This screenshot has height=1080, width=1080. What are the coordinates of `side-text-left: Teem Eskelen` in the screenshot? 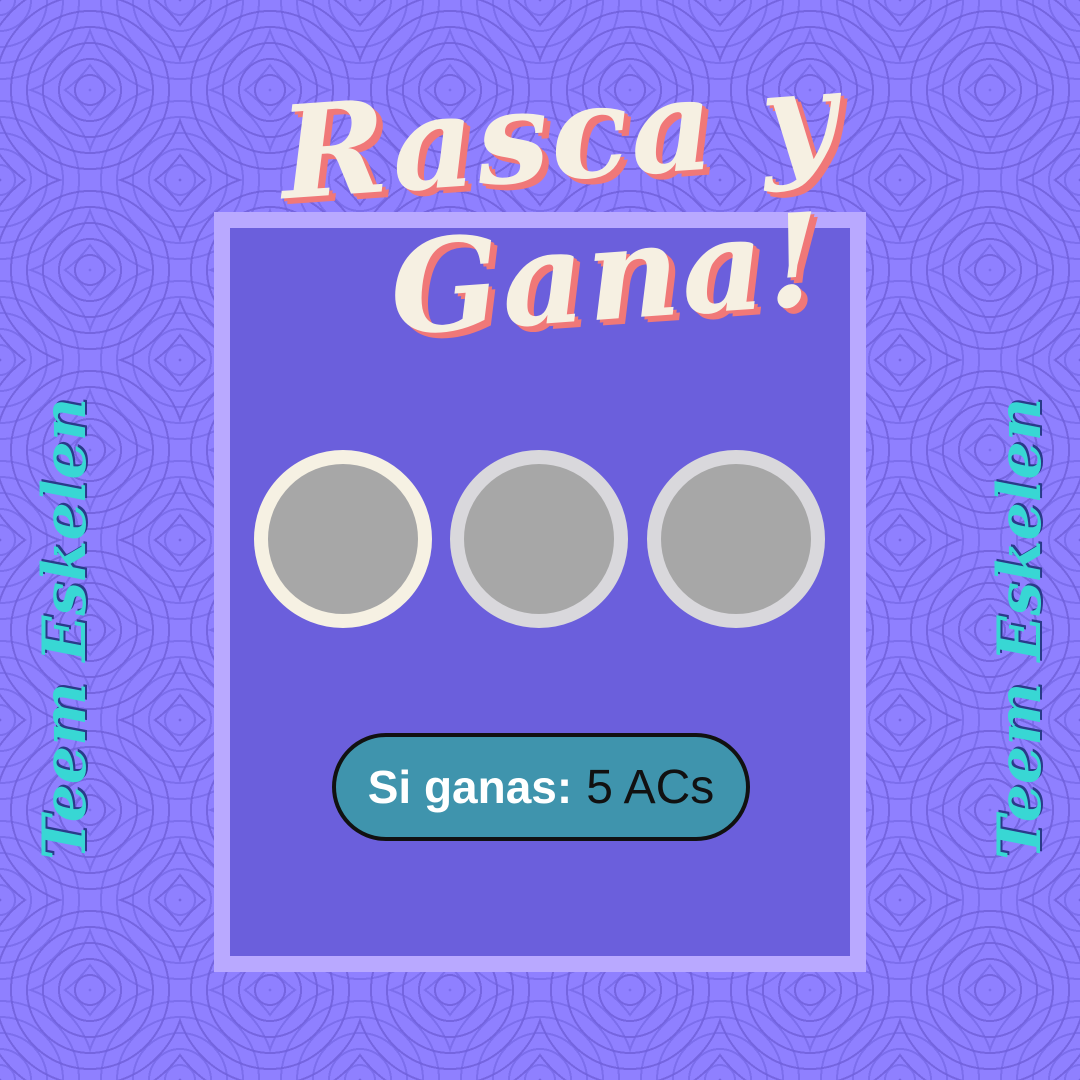 It's located at (65, 628).